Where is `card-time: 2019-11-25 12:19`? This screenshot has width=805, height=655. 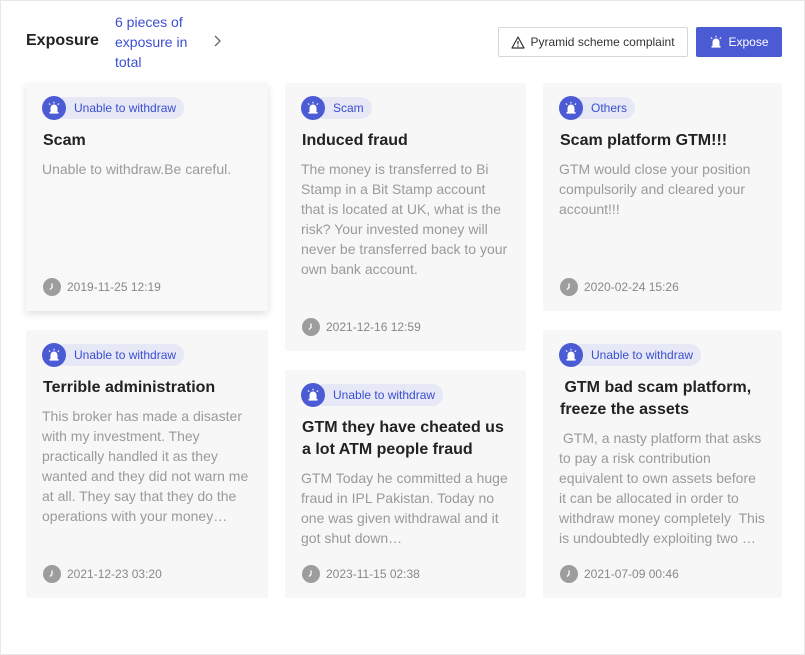
card-time: 2019-11-25 12:19 is located at coordinates (102, 287).